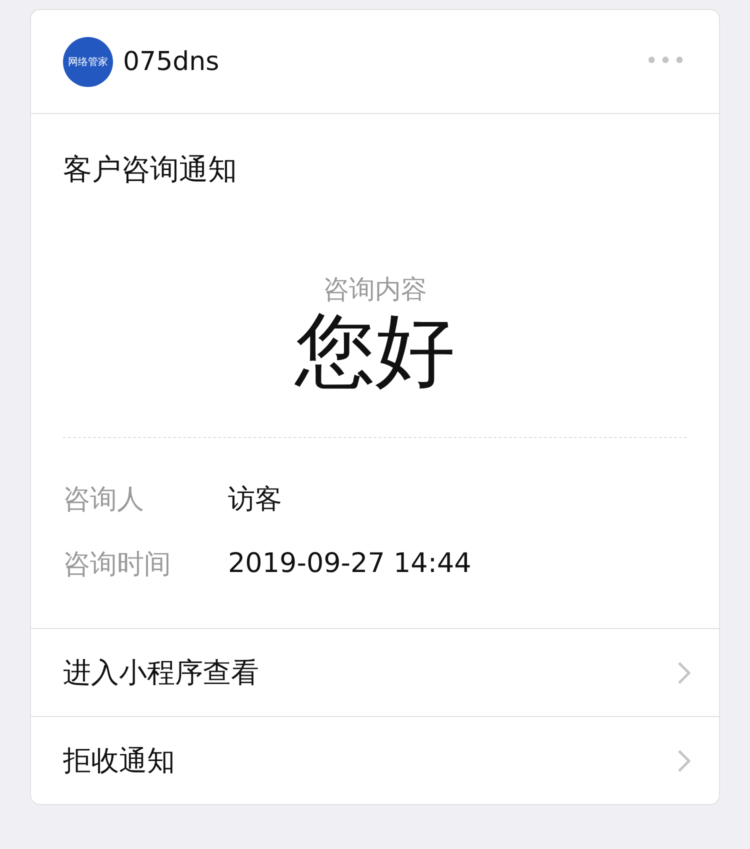 This screenshot has width=750, height=849. I want to click on account-name: 075dns, so click(171, 61).